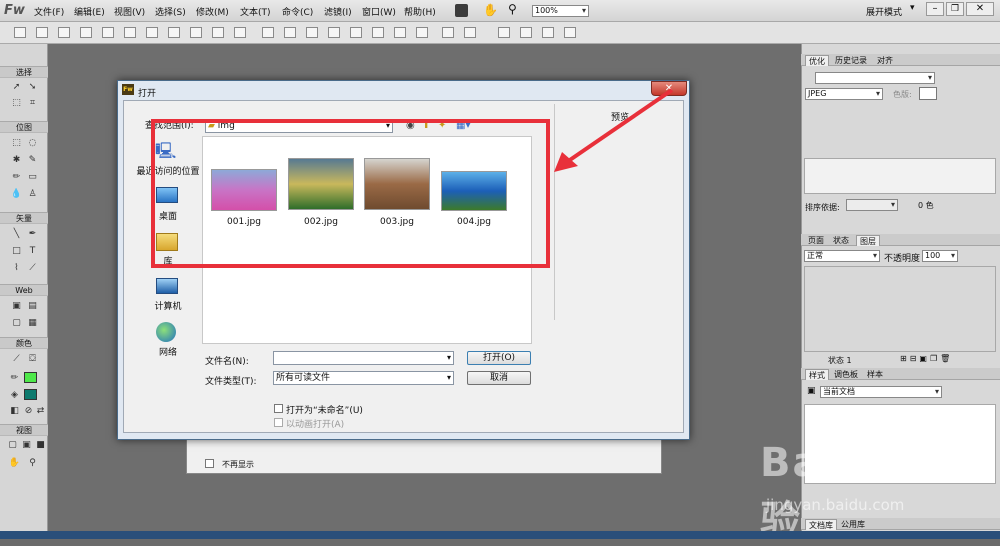  Describe the element at coordinates (16, 306) in the screenshot. I see `hotspot-tool-icon: ▣` at that location.